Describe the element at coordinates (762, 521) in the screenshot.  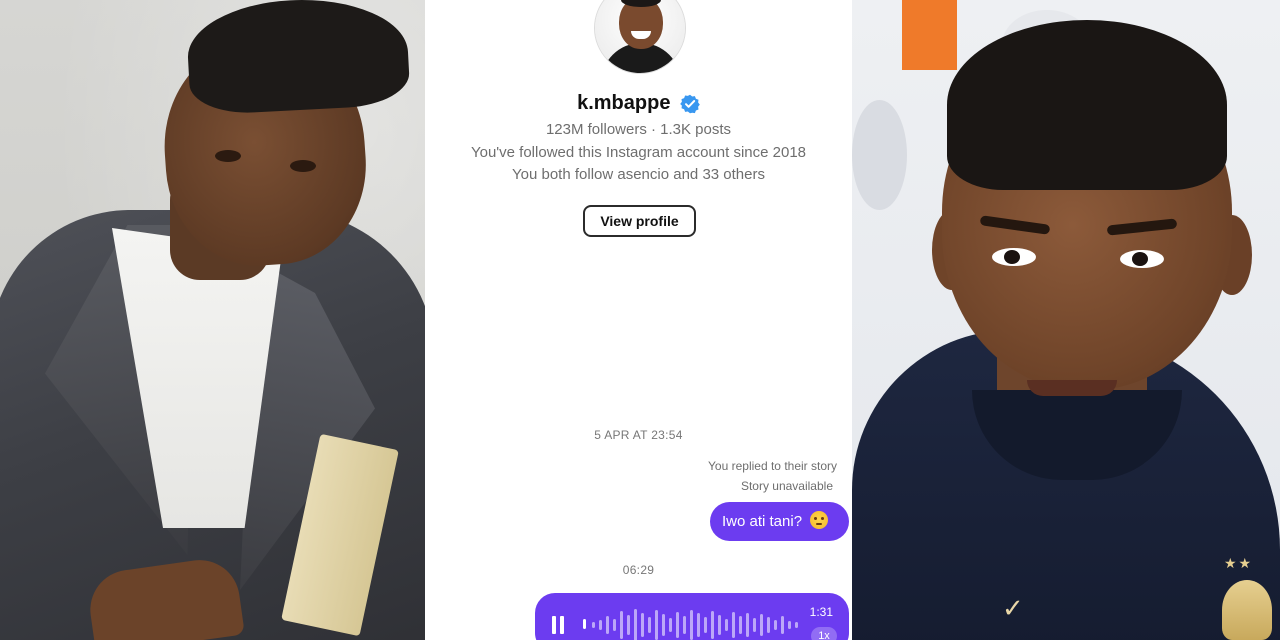
I see `message-text: Iwo ati tani?` at that location.